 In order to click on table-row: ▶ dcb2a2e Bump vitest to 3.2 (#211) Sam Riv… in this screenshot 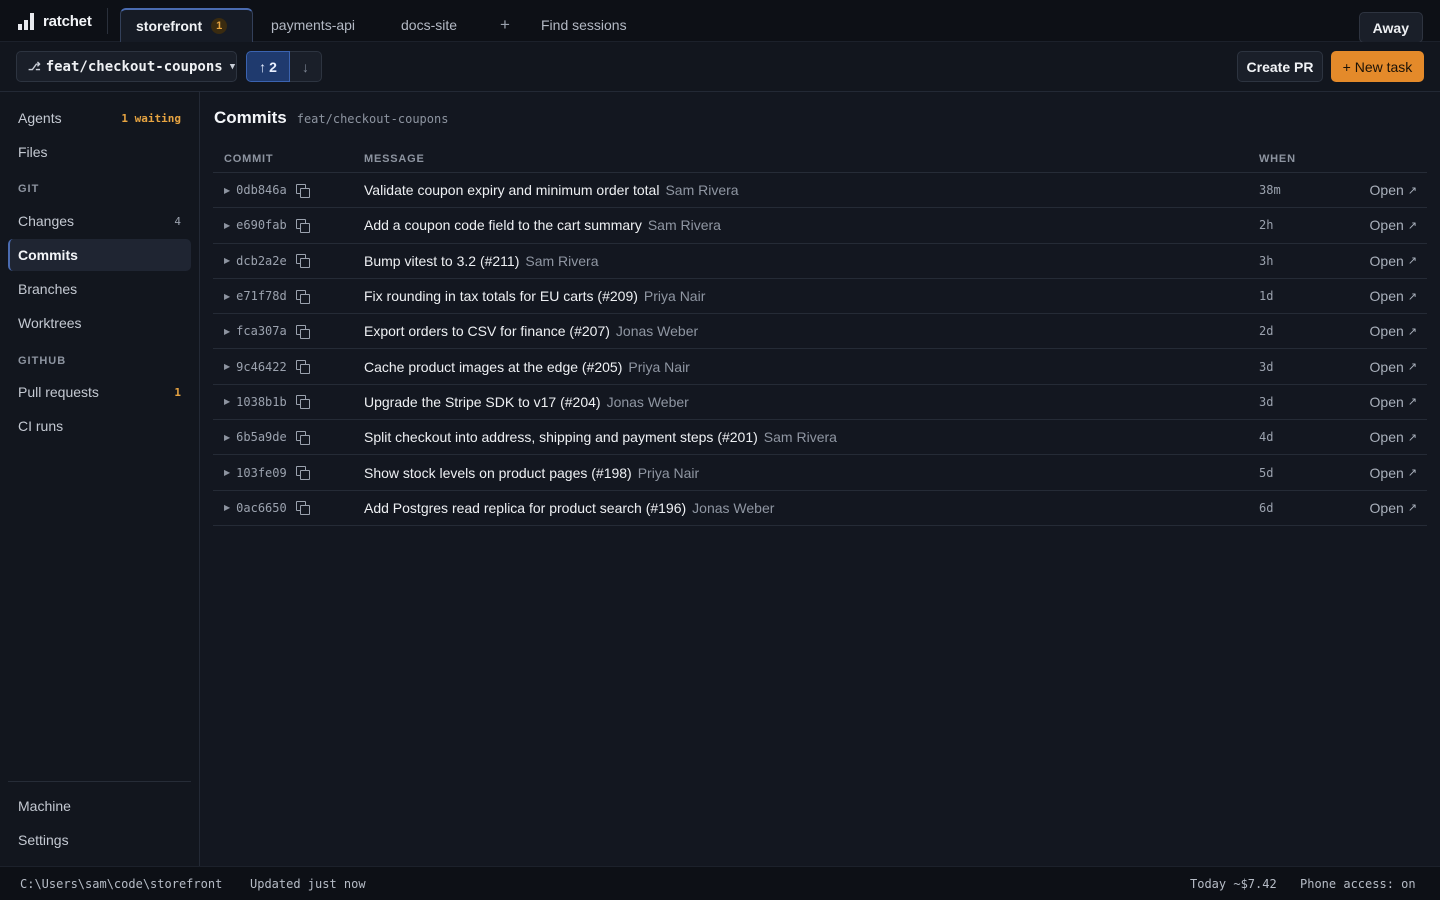, I will do `click(820, 261)`.